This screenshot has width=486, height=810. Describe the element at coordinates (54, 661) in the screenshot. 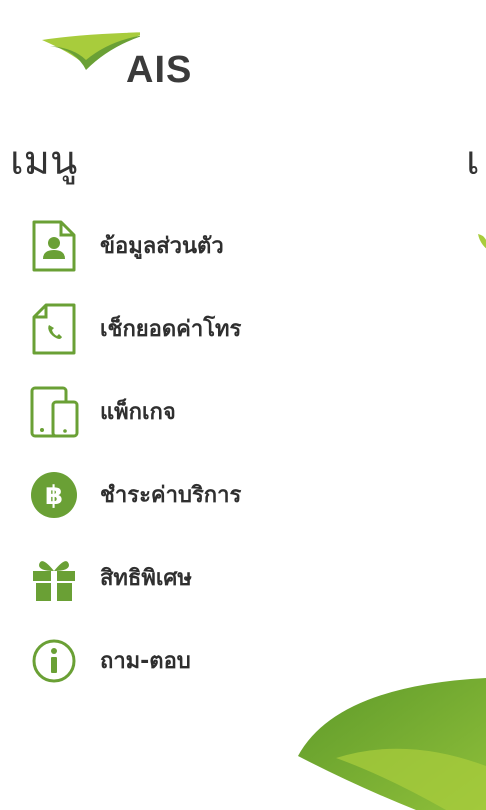

I see `info-icon` at that location.